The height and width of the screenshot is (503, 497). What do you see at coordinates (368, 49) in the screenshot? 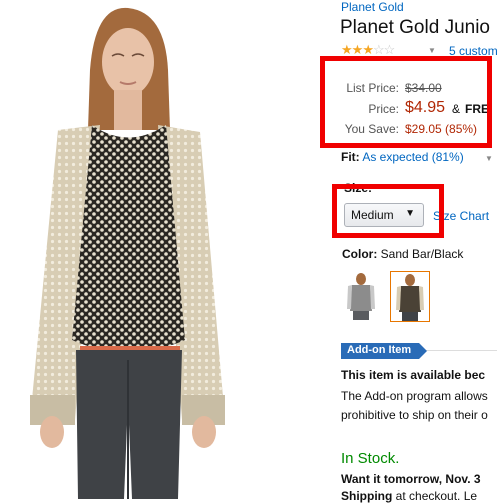
I see `star-half-icon: ★` at bounding box center [368, 49].